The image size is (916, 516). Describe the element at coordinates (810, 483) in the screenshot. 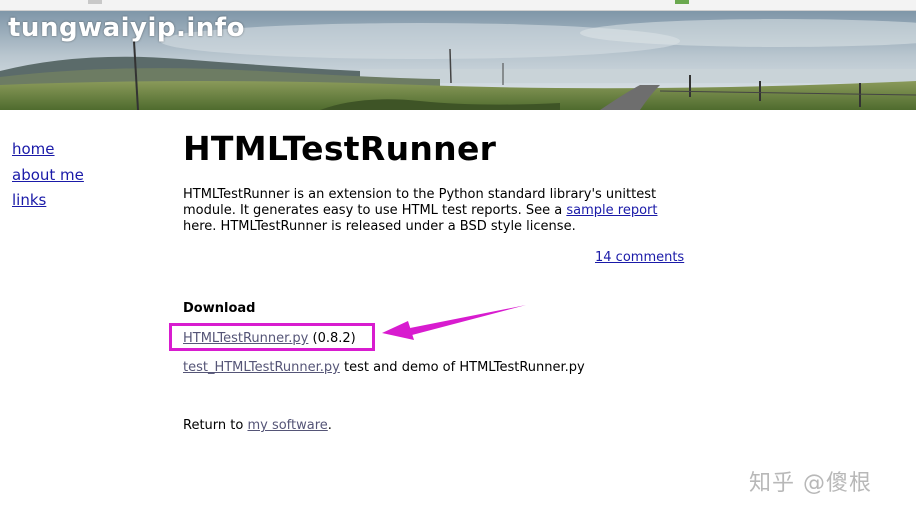

I see `watermark: 知乎 @傻根` at that location.